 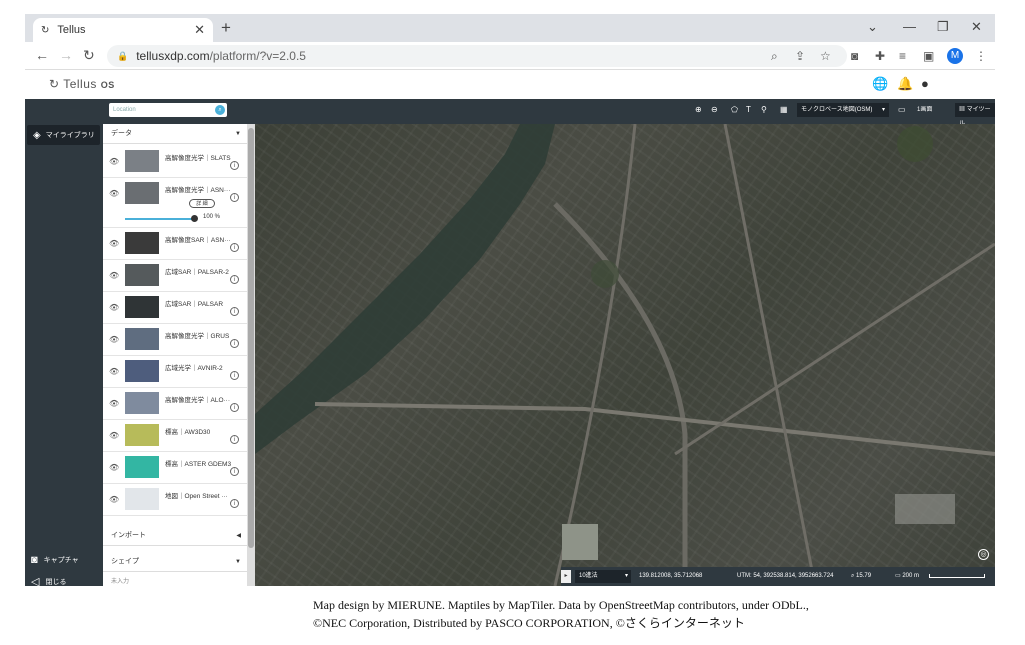 I want to click on tellus-logo: ↻ Tellus OS, so click(x=82, y=84).